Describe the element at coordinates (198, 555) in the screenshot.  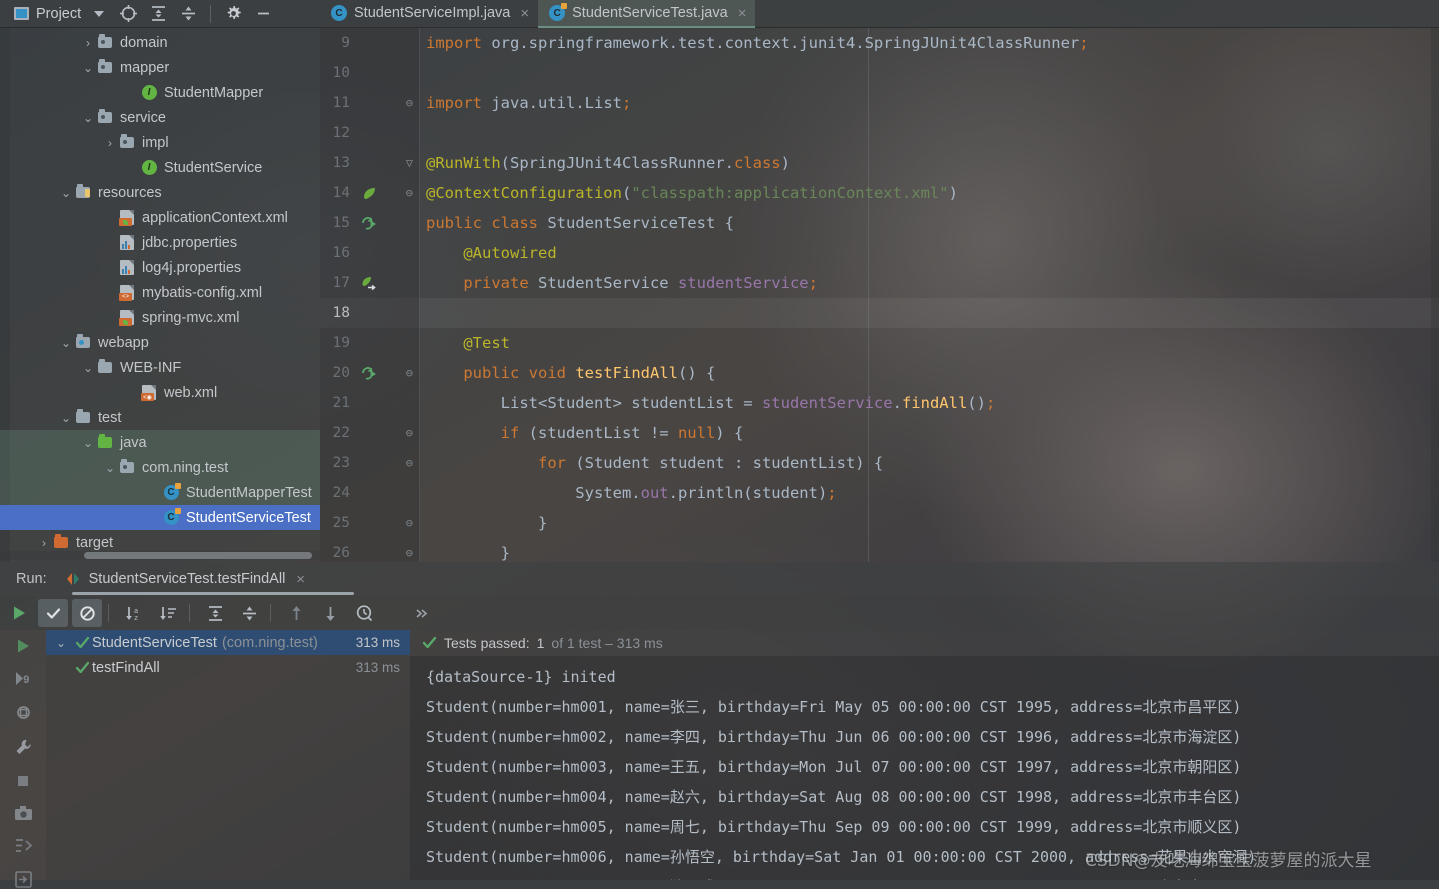
I see `tree-horizontal-scrollbar` at that location.